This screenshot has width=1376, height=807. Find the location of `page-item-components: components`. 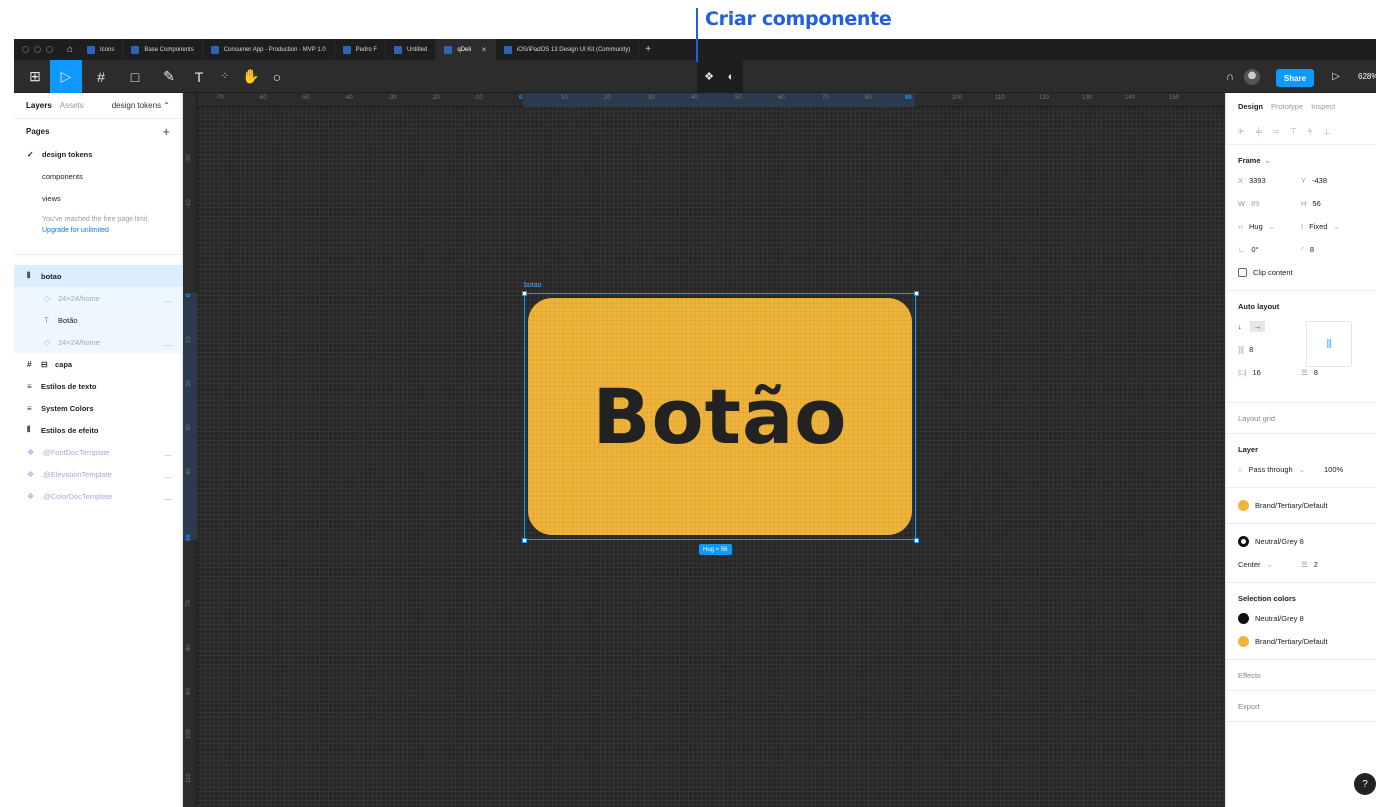

page-item-components: components is located at coordinates (98, 176).